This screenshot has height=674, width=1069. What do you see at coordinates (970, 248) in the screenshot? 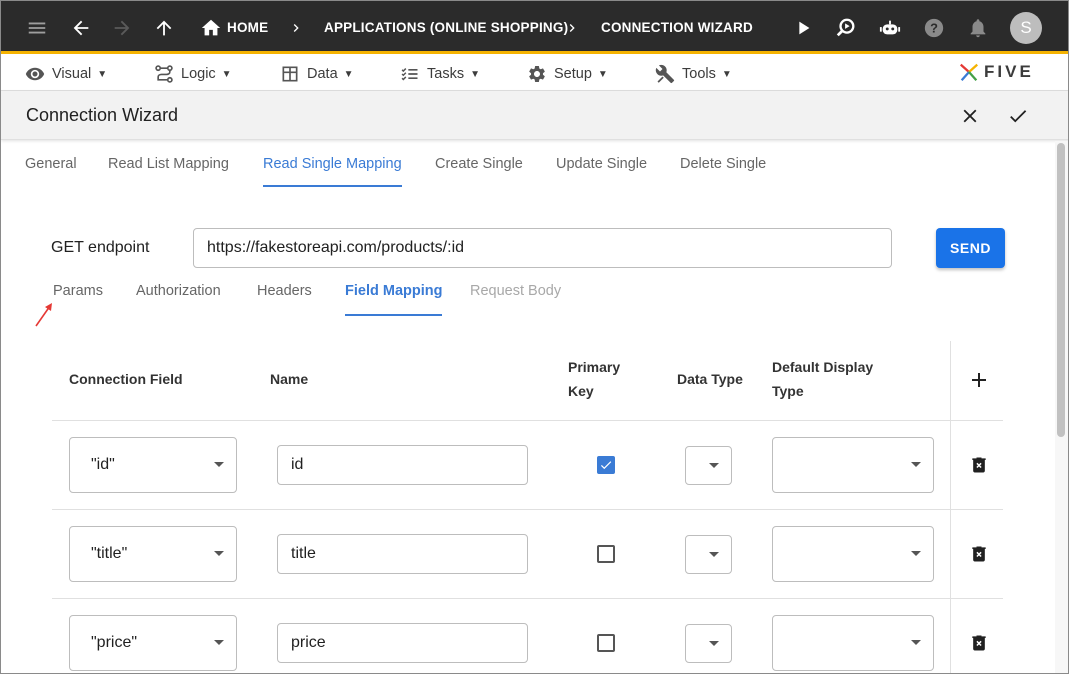
I see `send-button: SEND` at bounding box center [970, 248].